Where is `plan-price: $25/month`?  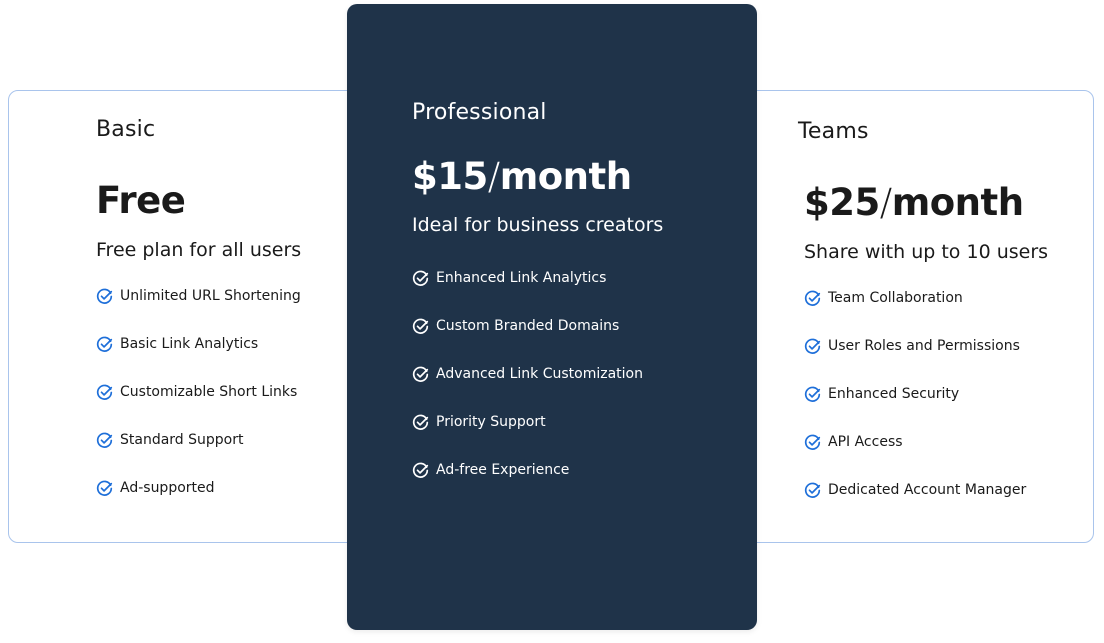
plan-price: $25/month is located at coordinates (914, 202).